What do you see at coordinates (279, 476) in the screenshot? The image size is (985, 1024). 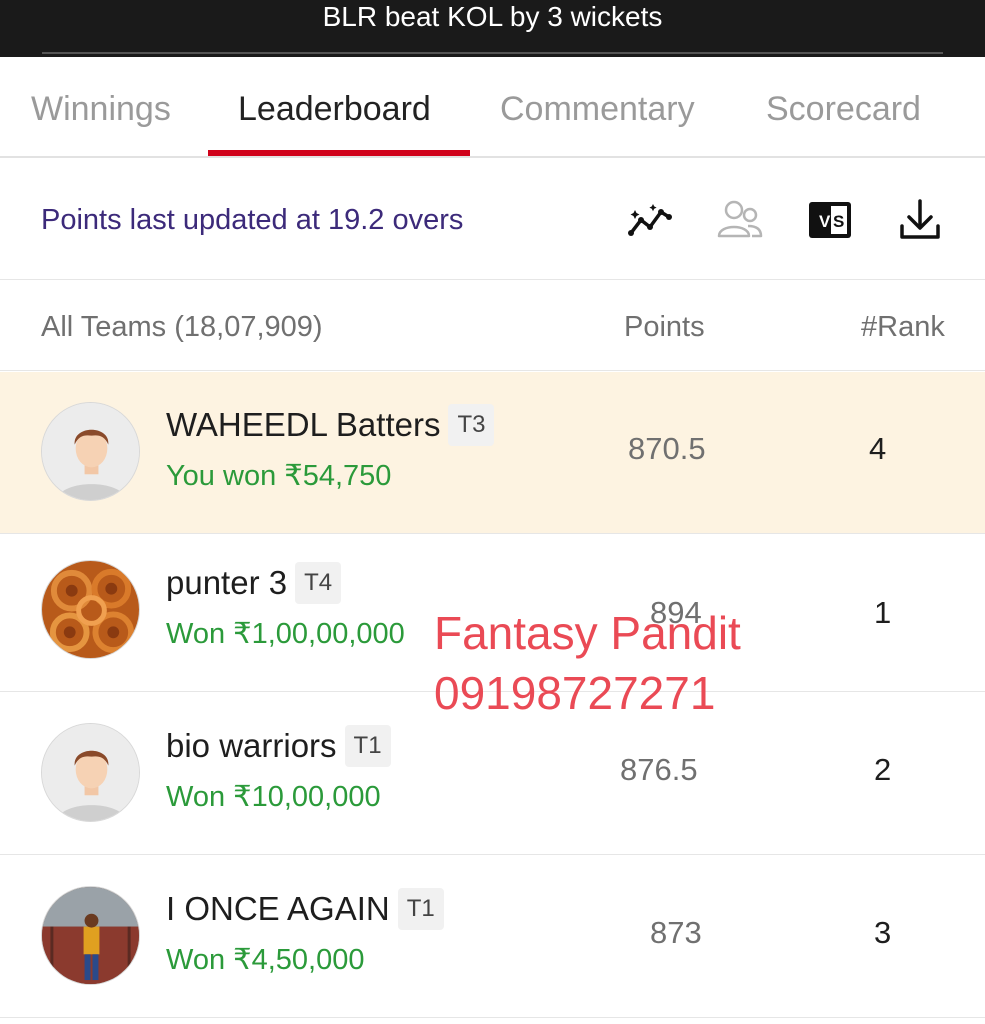 I see `winnings-text: You won ₹54,750` at bounding box center [279, 476].